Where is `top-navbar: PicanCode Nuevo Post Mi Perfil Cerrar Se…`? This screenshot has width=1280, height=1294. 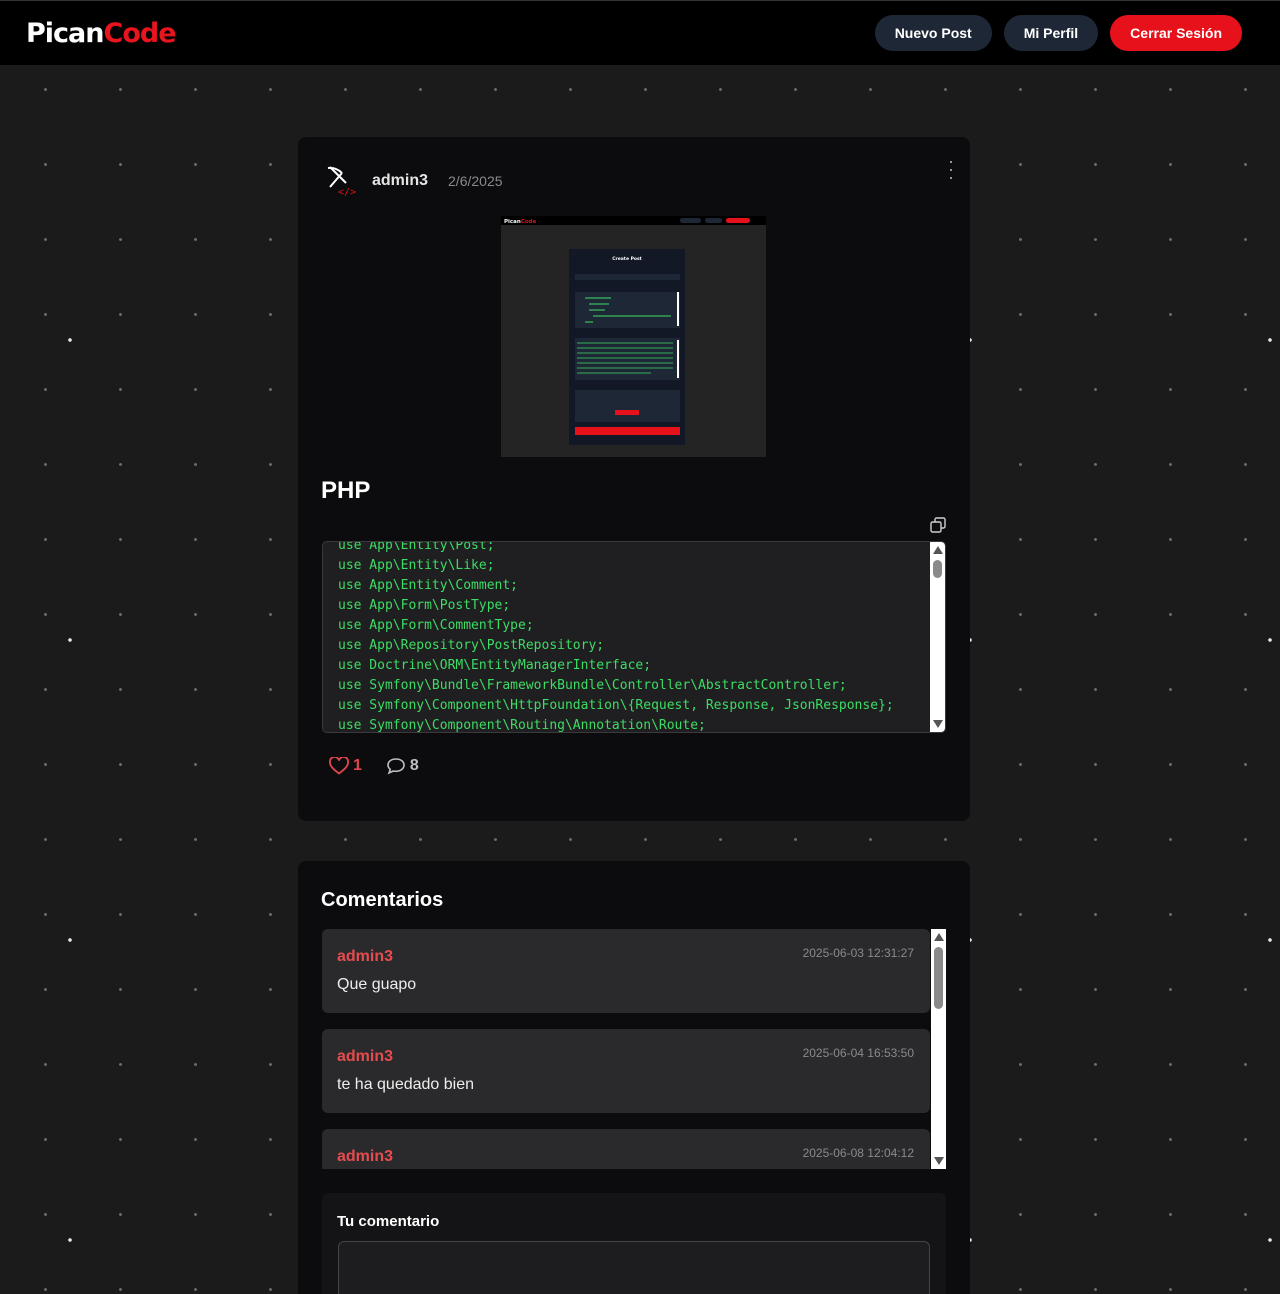 top-navbar: PicanCode Nuevo Post Mi Perfil Cerrar Se… is located at coordinates (640, 32).